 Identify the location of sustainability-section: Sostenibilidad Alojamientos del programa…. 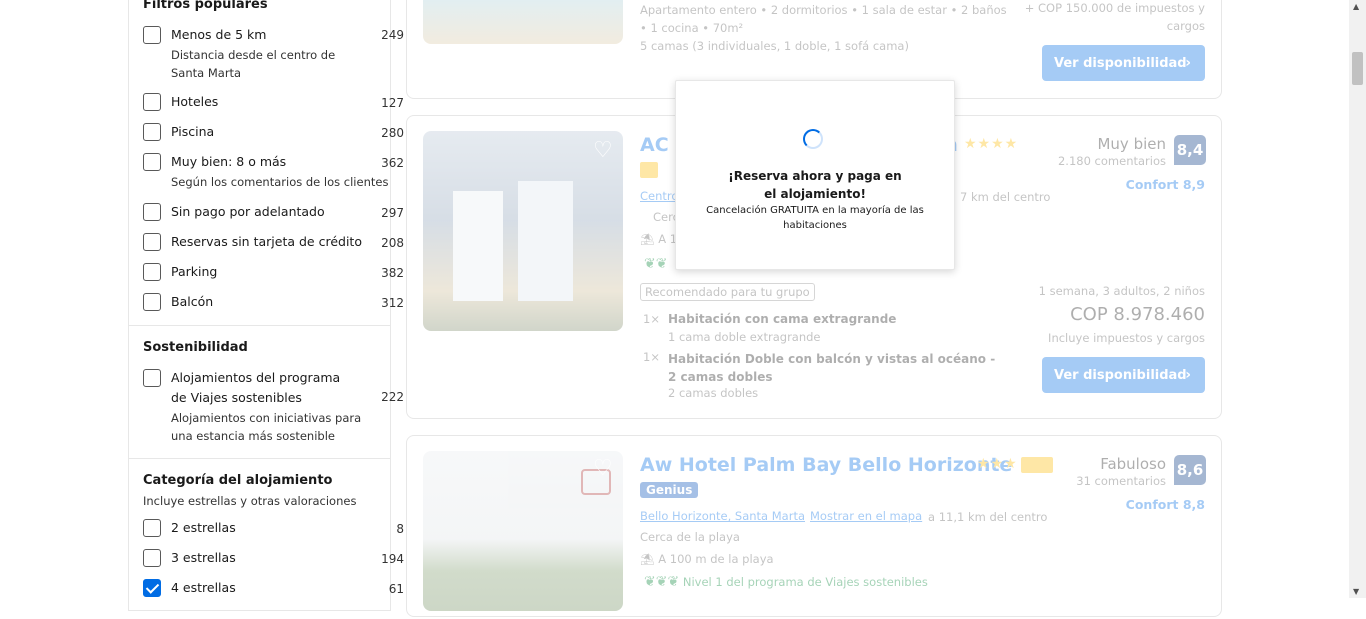
(266, 392).